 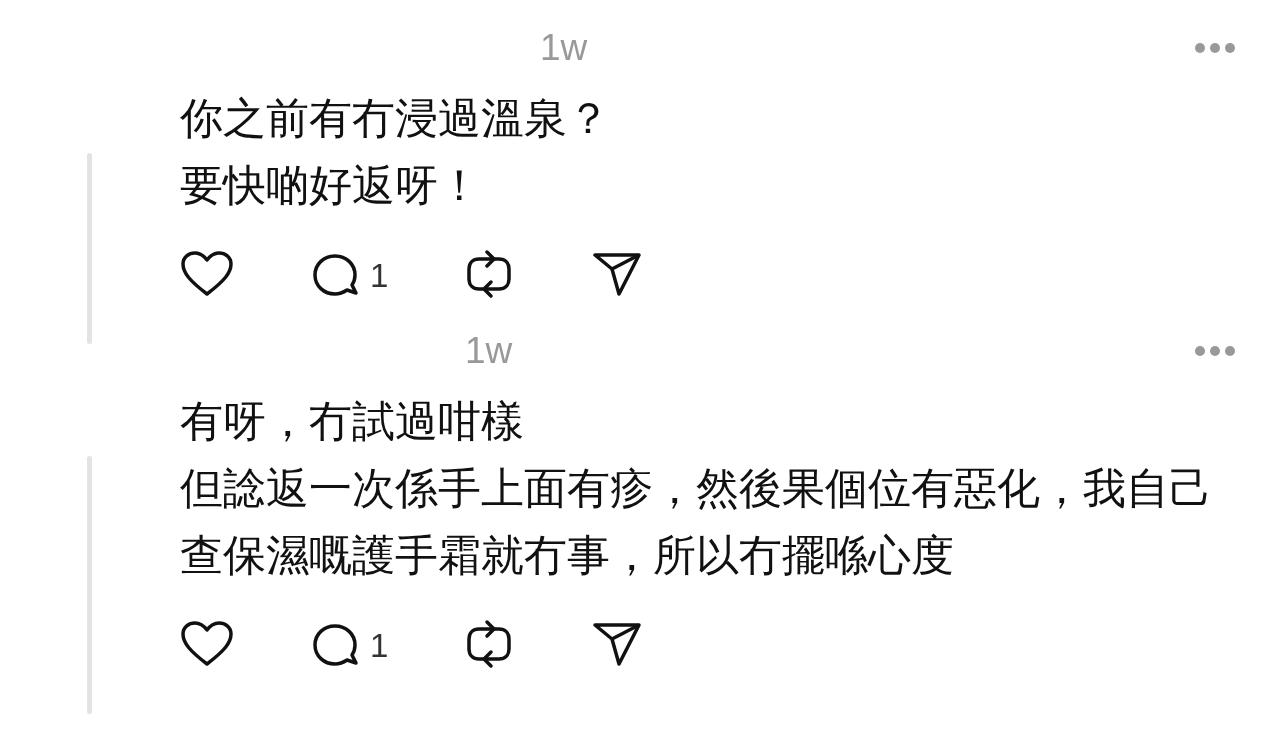 What do you see at coordinates (352, 421) in the screenshot?
I see `post-text: 有呀，冇試過咁樣` at bounding box center [352, 421].